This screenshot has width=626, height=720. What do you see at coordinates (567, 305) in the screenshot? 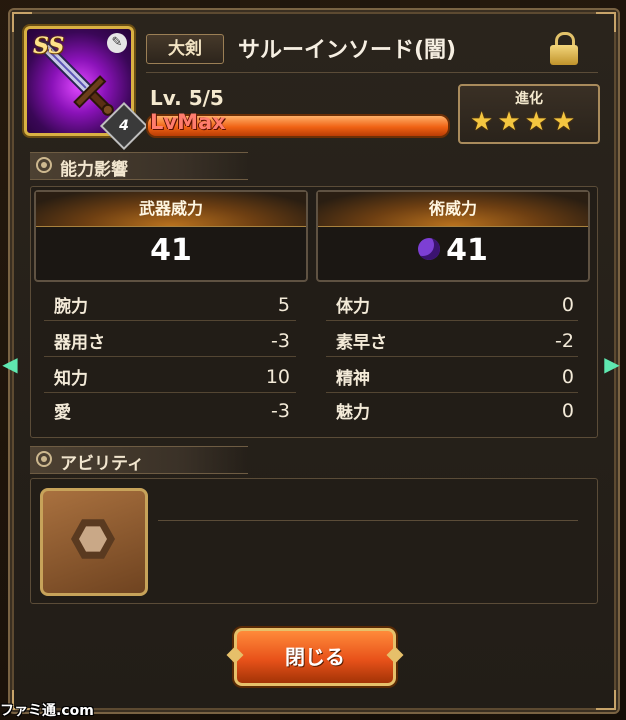
I see `stat-value-vitality: 0` at bounding box center [567, 305].